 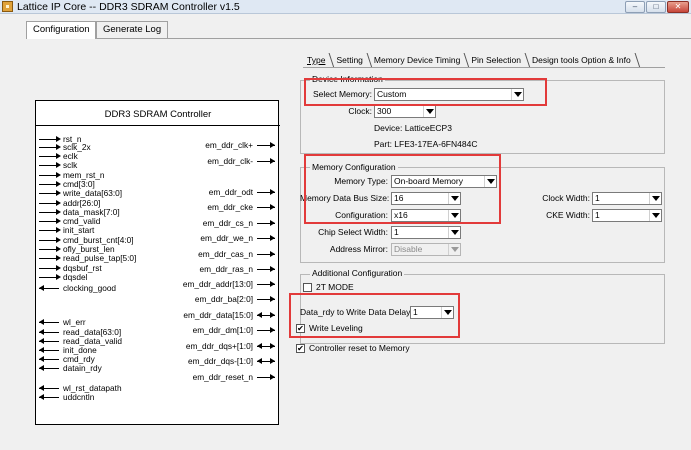 I want to click on memory-type-dropdown: On-board Memory, so click(x=444, y=181).